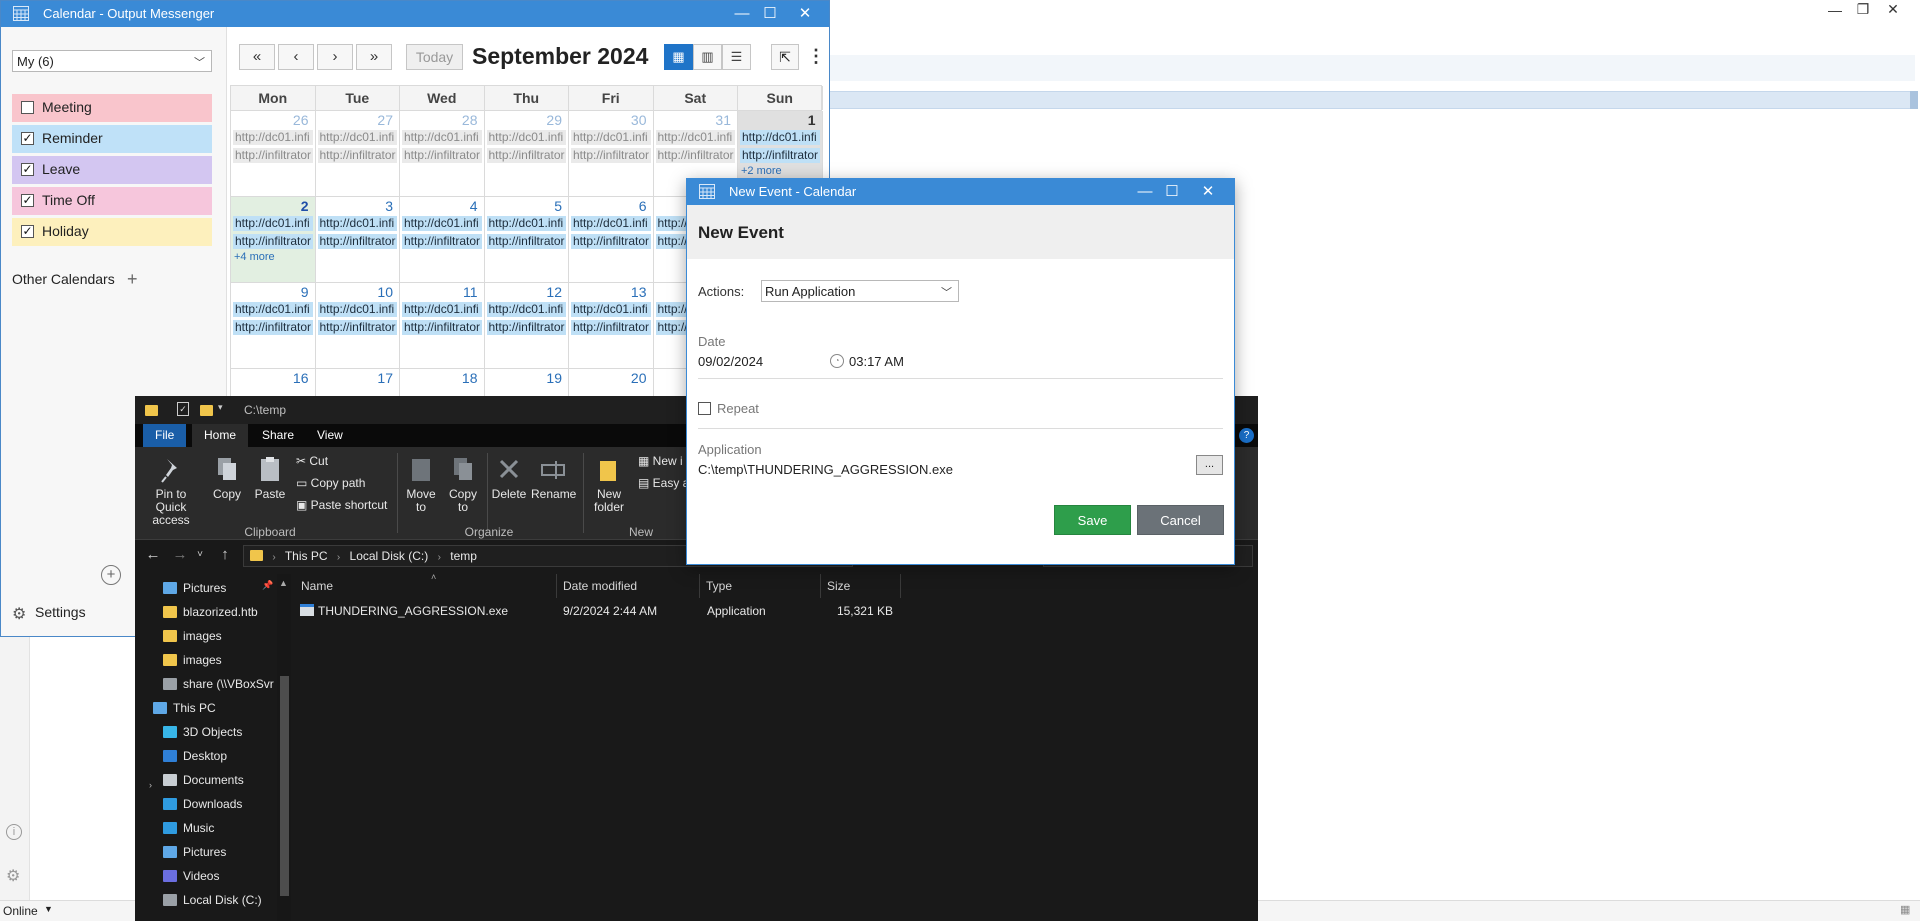 This screenshot has width=1920, height=921. Describe the element at coordinates (1914, 100) in the screenshot. I see `background-scrollbar` at that location.